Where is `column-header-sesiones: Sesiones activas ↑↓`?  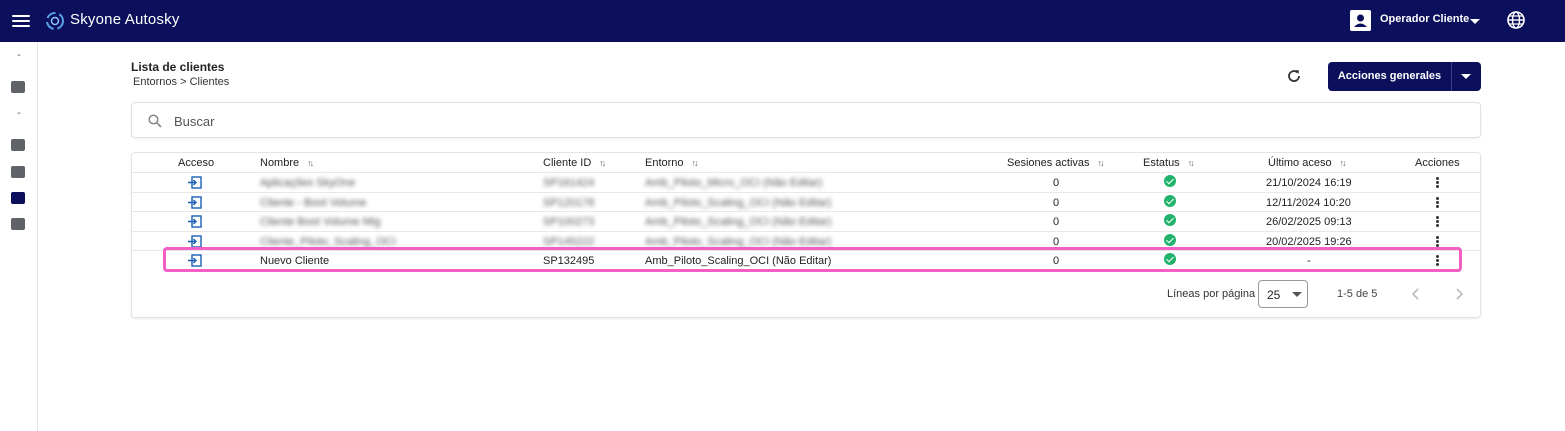
column-header-sesiones: Sesiones activas ↑↓ is located at coordinates (1056, 163).